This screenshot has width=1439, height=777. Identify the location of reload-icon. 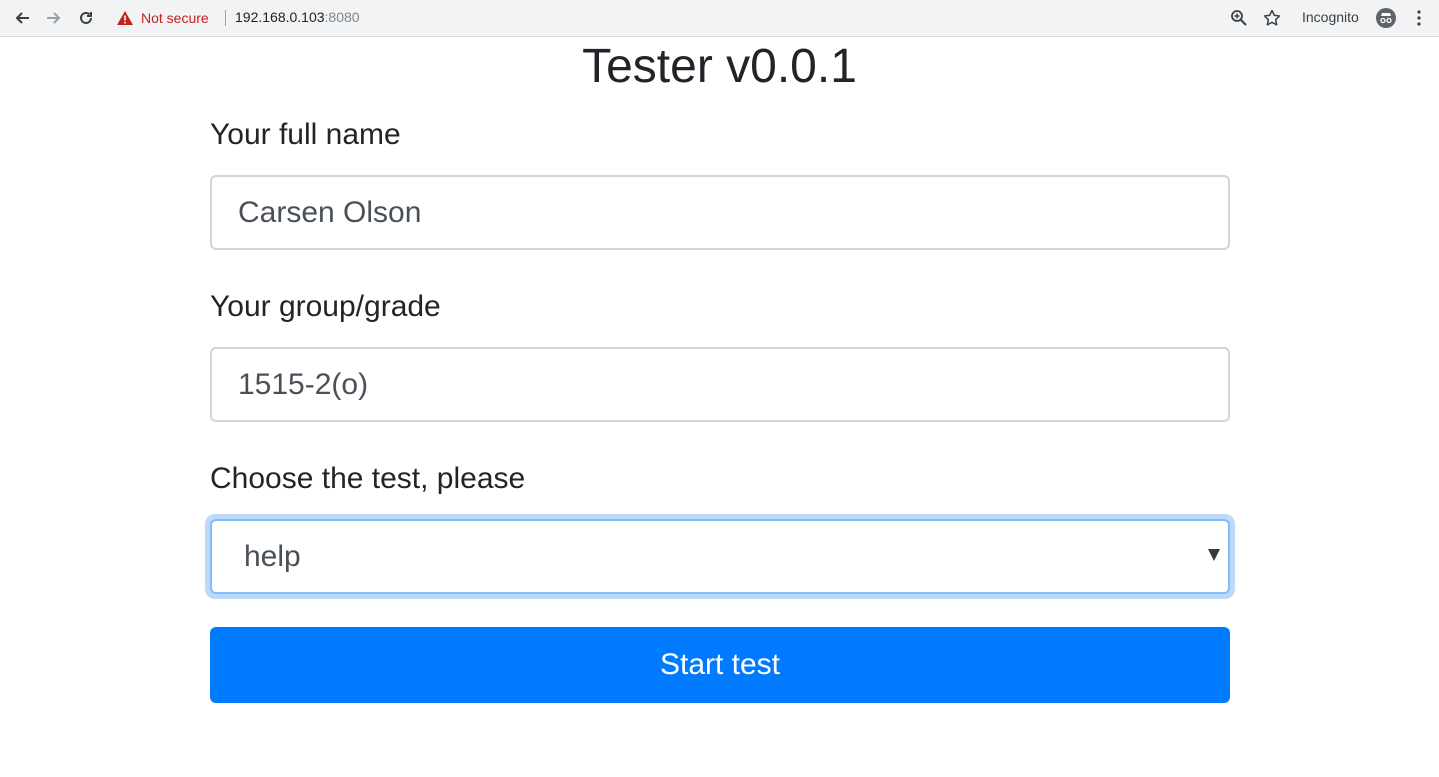
(86, 18).